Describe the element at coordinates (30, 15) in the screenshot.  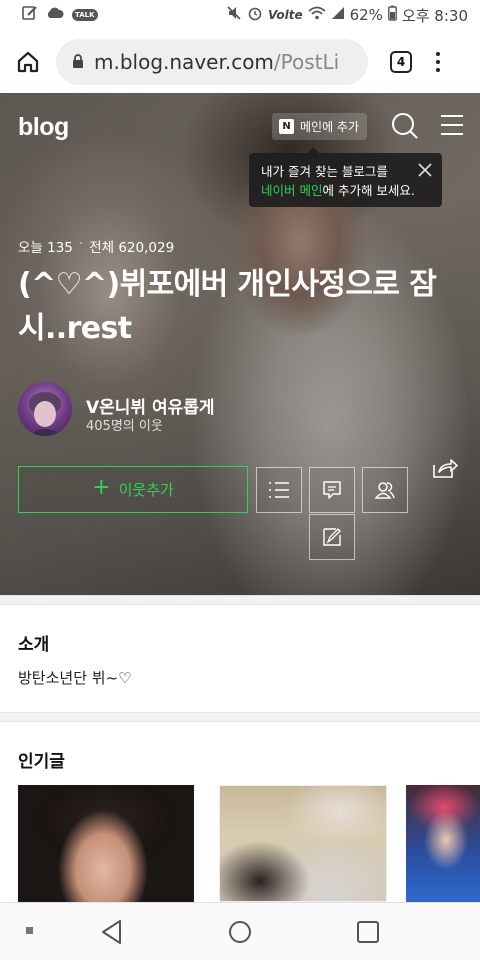
I see `edit-notification-icon` at that location.